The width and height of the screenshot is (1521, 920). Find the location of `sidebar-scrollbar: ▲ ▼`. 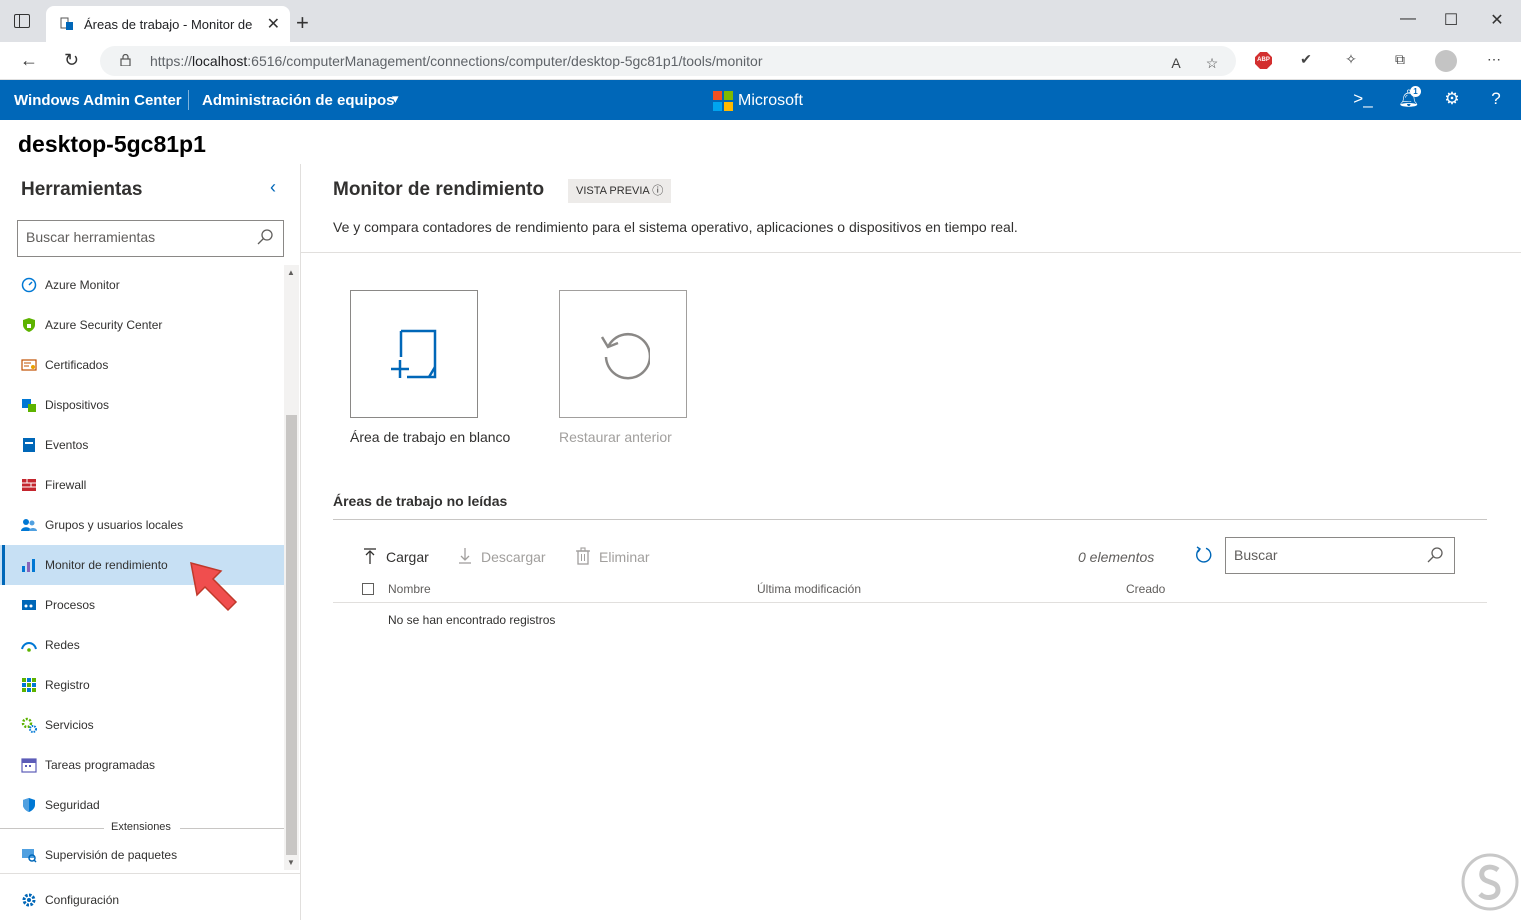

sidebar-scrollbar: ▲ ▼ is located at coordinates (291, 567).